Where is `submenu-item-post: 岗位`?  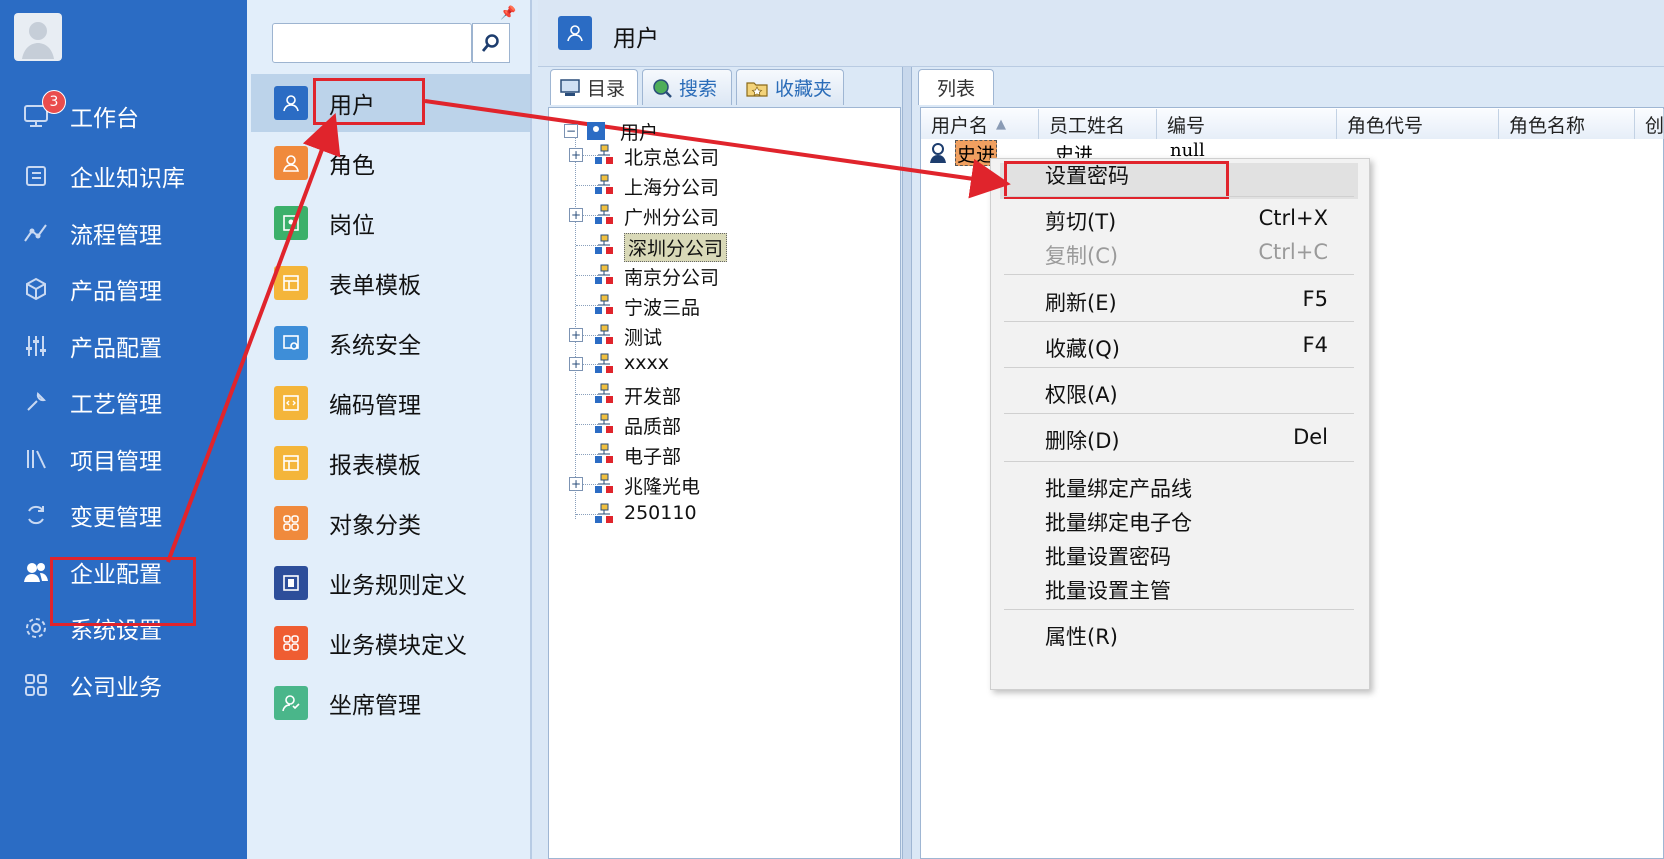
submenu-item-post: 岗位 is located at coordinates (388, 223).